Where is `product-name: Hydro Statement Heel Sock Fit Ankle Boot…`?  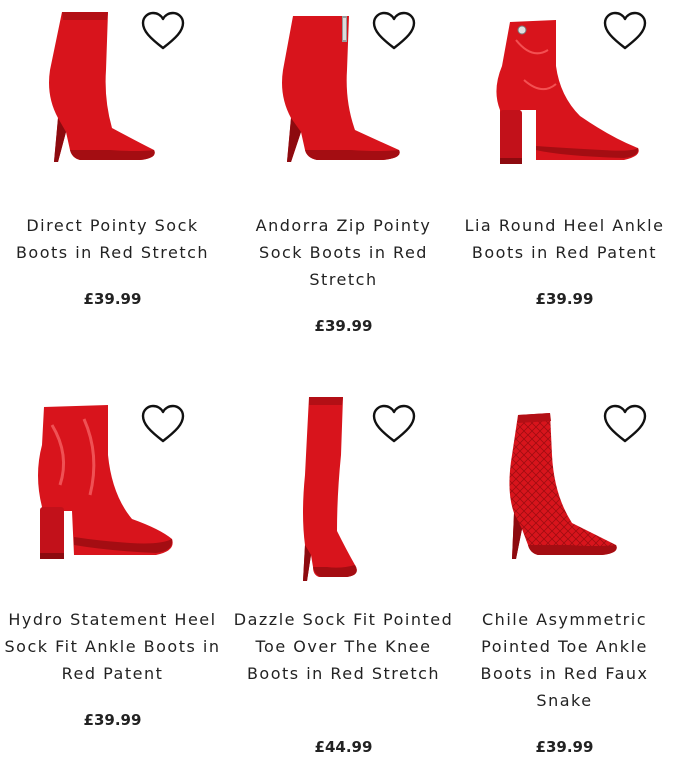 product-name: Hydro Statement Heel Sock Fit Ankle Boot… is located at coordinates (112, 646).